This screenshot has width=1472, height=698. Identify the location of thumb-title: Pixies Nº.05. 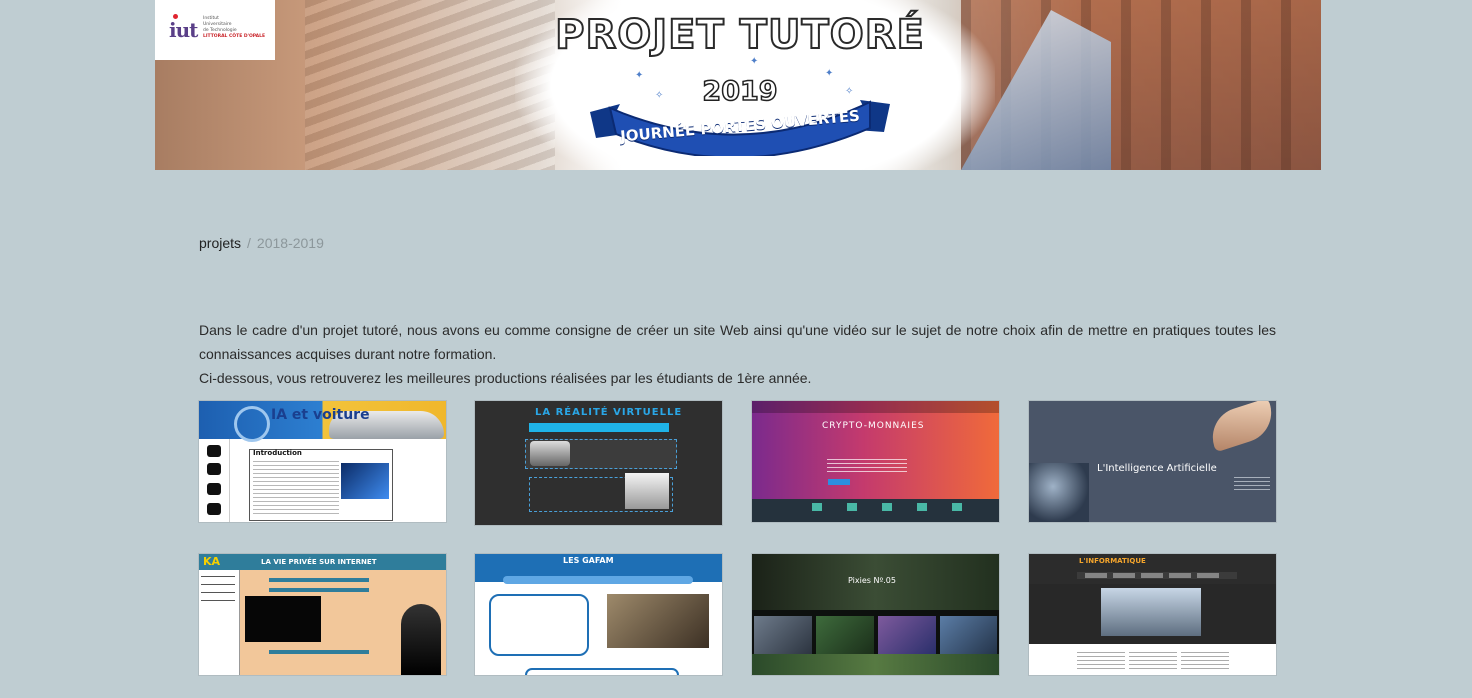
(872, 580).